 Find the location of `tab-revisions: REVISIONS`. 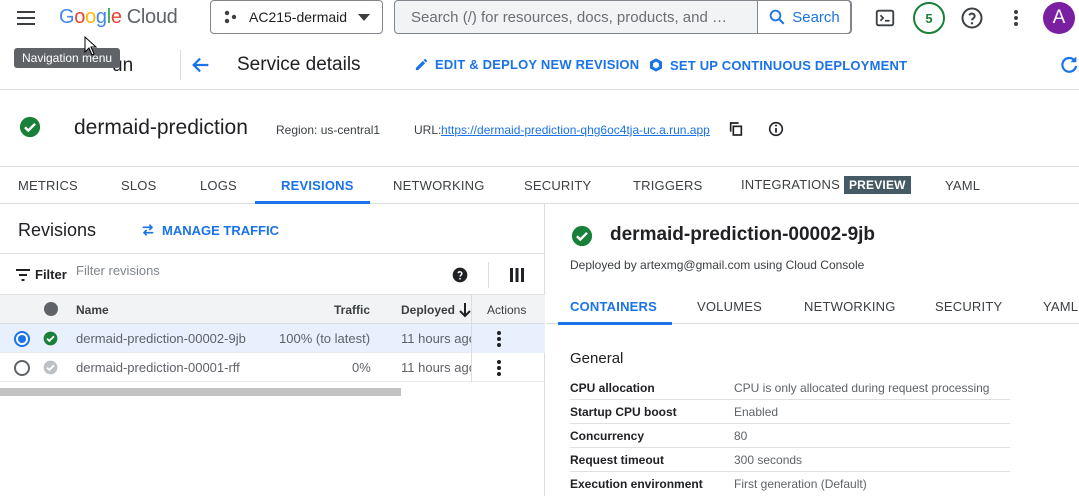

tab-revisions: REVISIONS is located at coordinates (317, 185).